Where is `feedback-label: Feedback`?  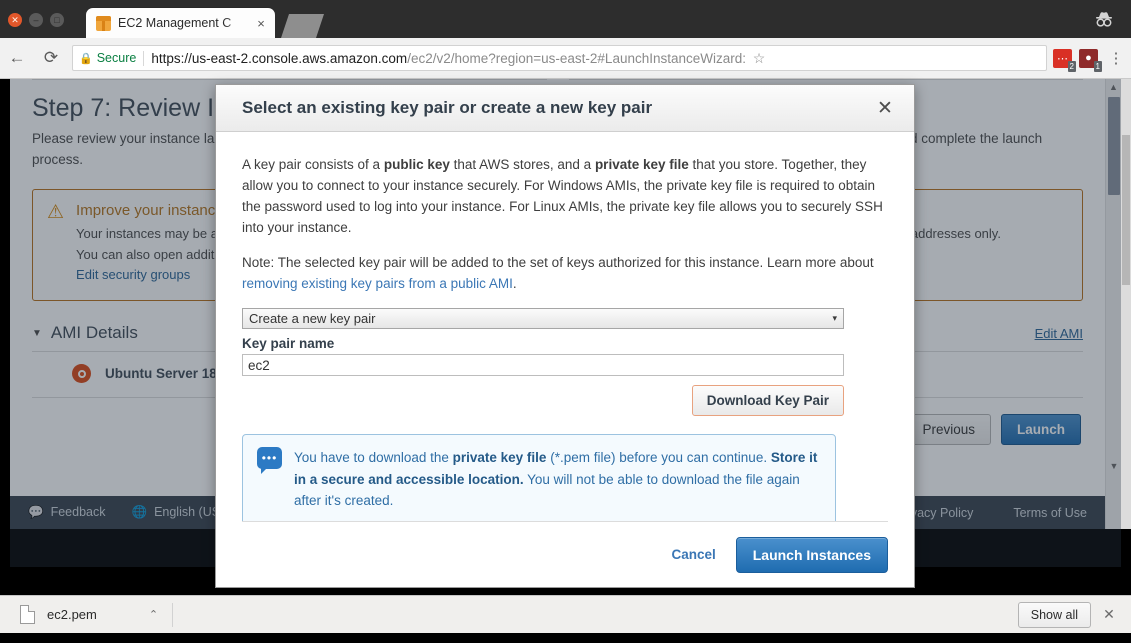
feedback-label: Feedback is located at coordinates (78, 512).